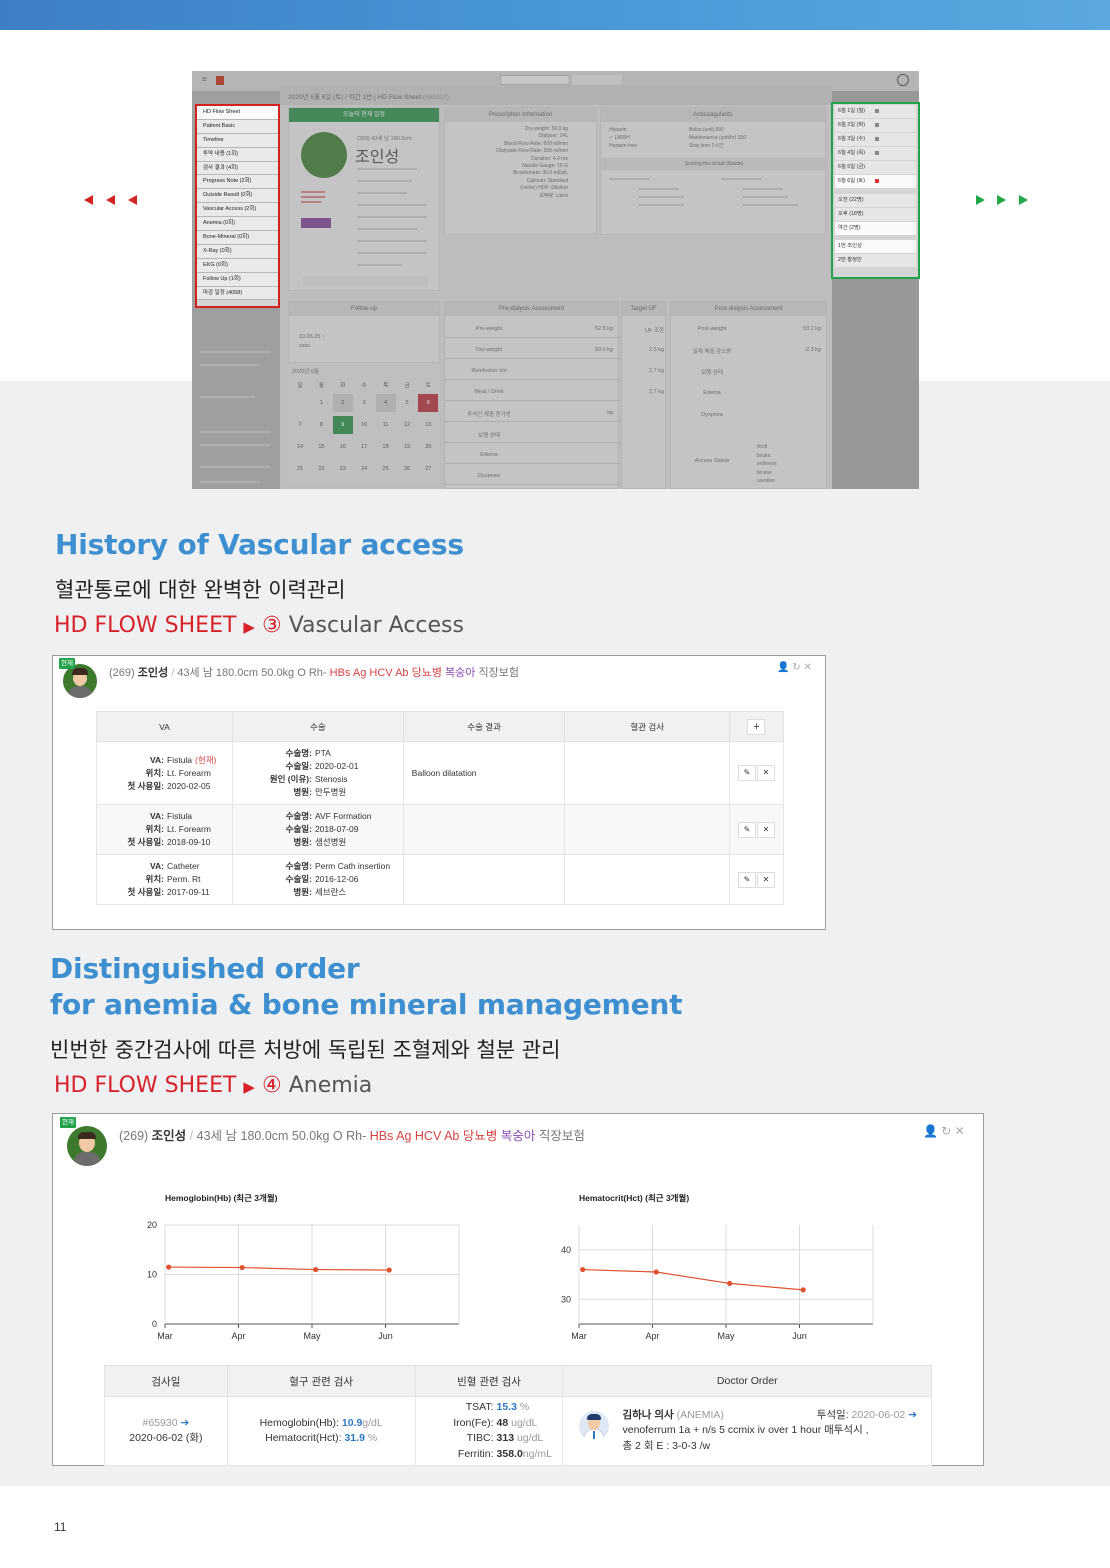 This screenshot has height=1568, width=1110. I want to click on patient-avatar, so click(80, 681).